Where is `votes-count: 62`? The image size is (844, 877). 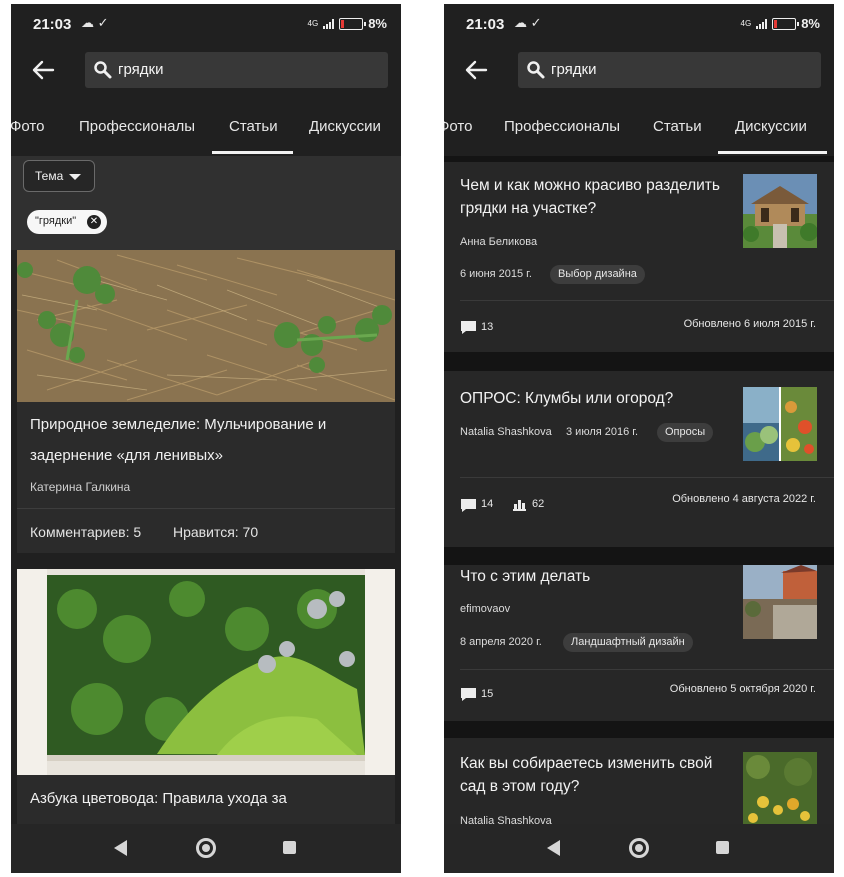 votes-count: 62 is located at coordinates (538, 504).